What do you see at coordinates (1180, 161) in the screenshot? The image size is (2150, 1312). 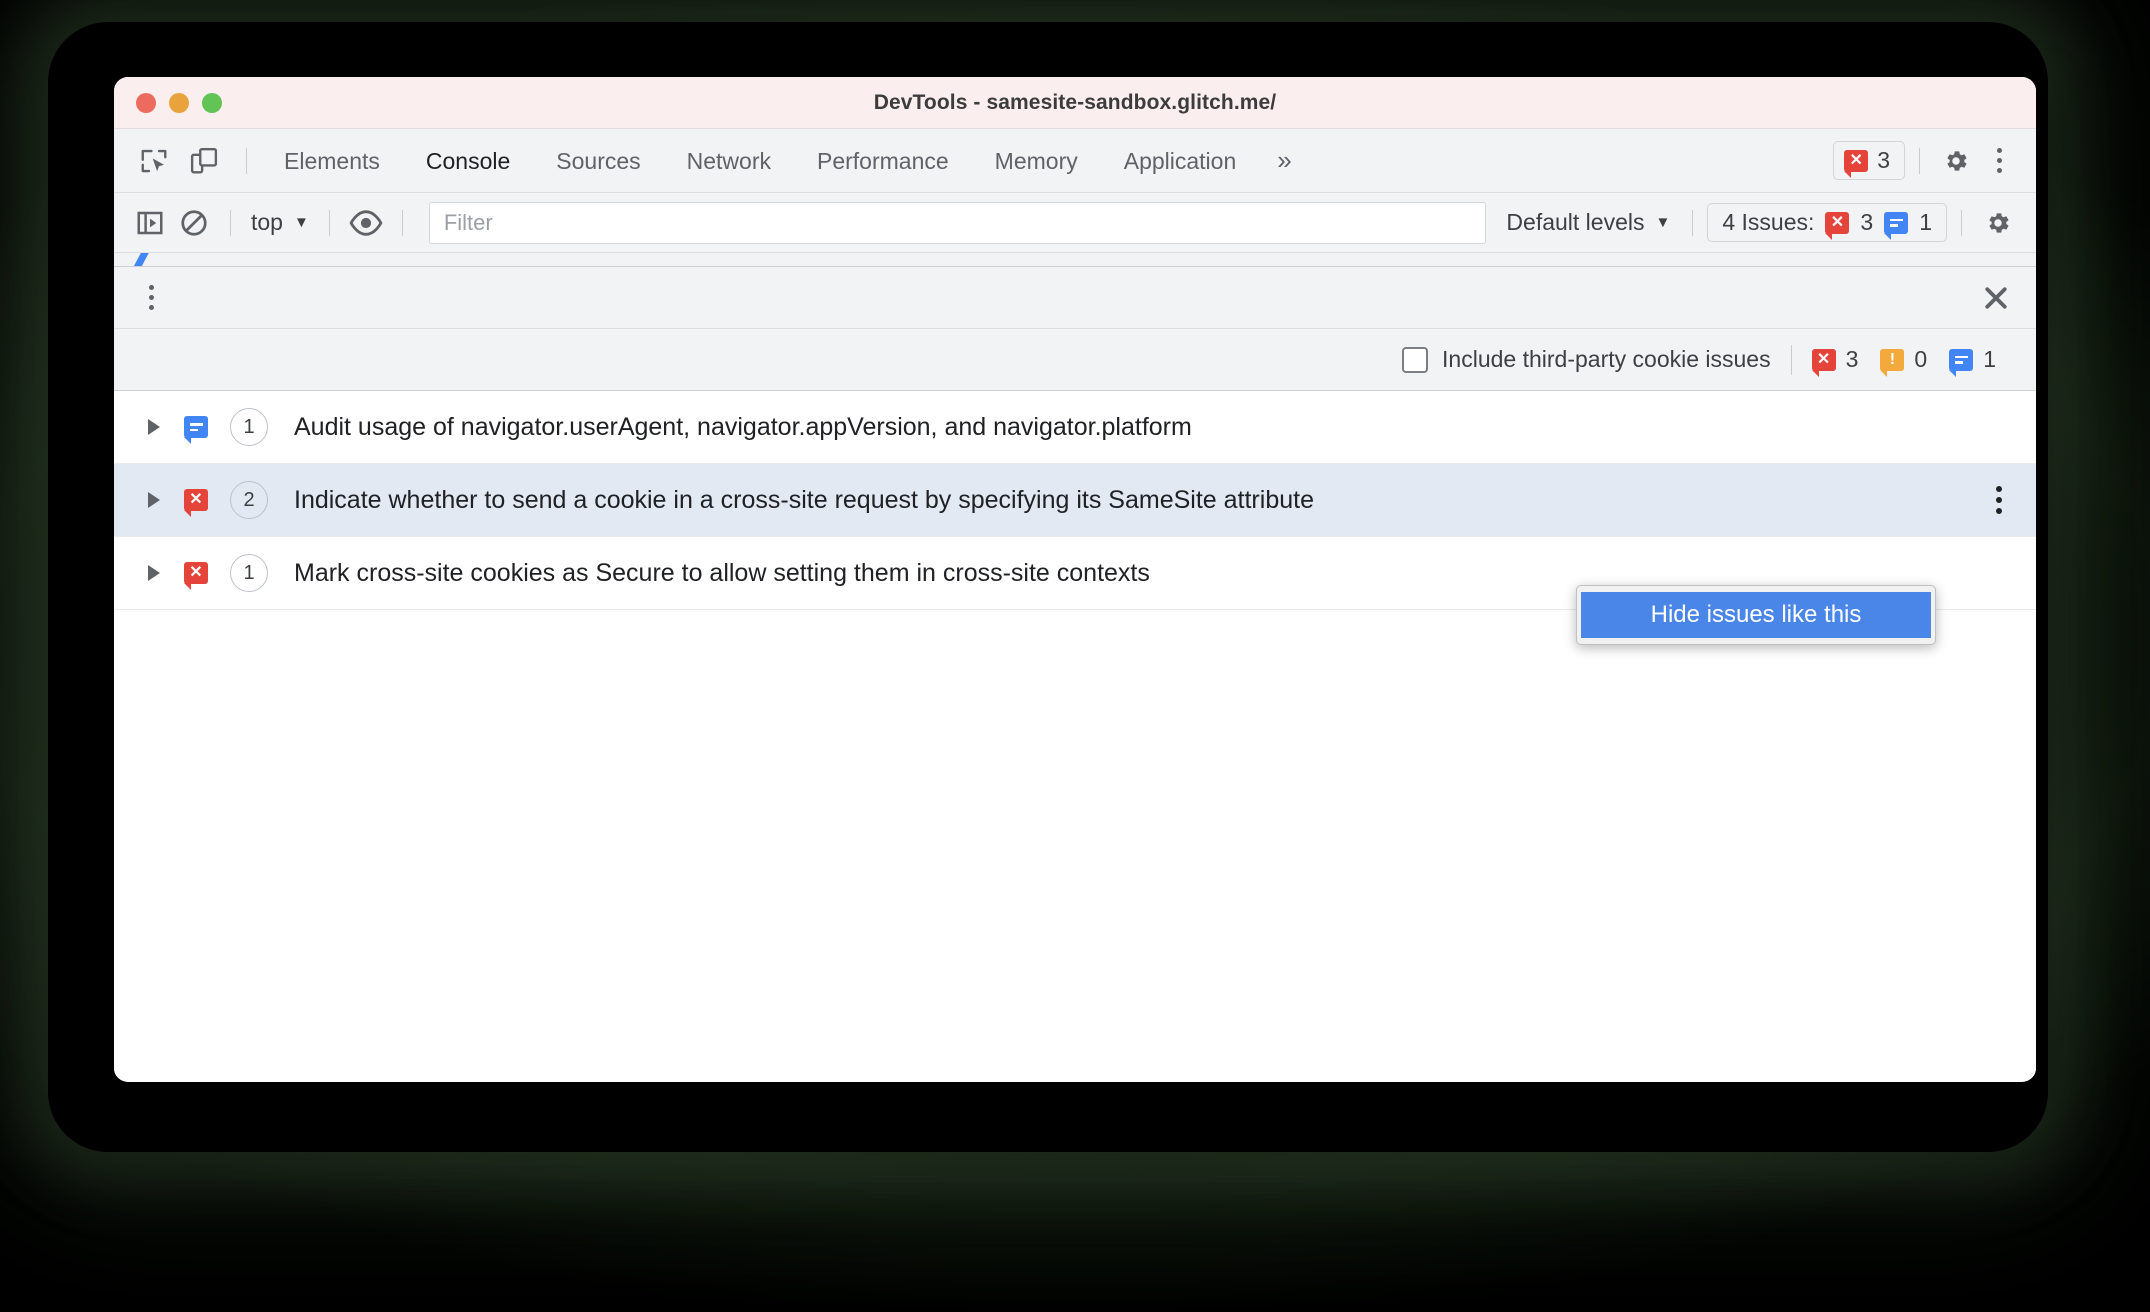 I see `tab-application: Application` at bounding box center [1180, 161].